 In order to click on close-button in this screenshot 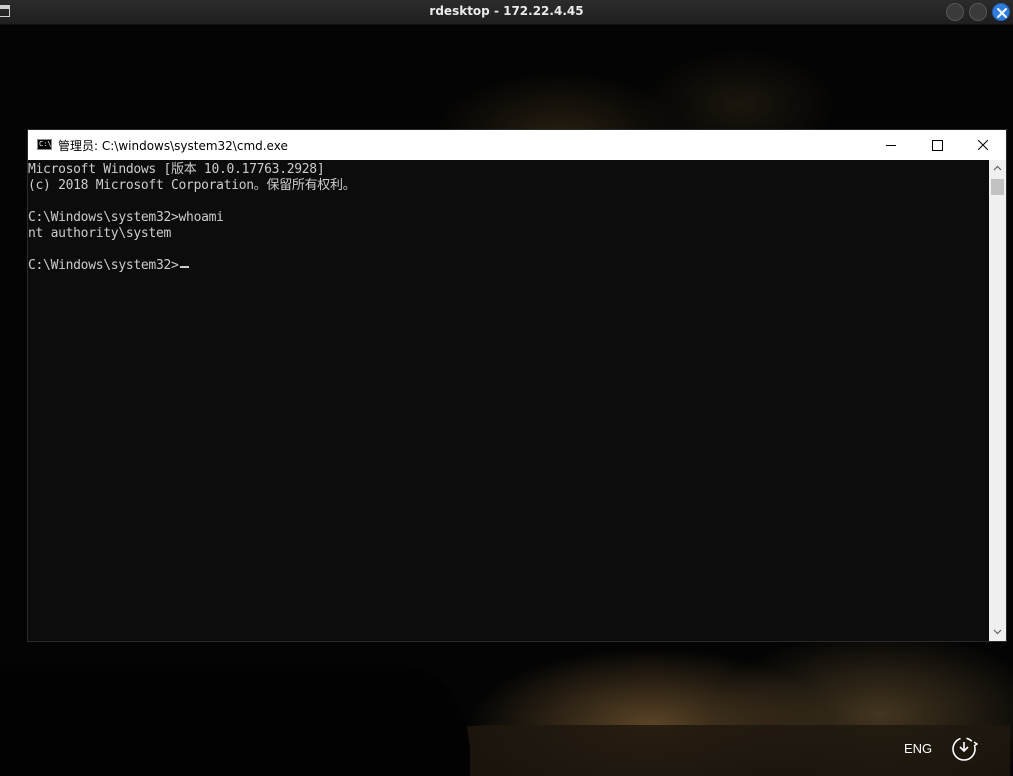, I will do `click(983, 145)`.